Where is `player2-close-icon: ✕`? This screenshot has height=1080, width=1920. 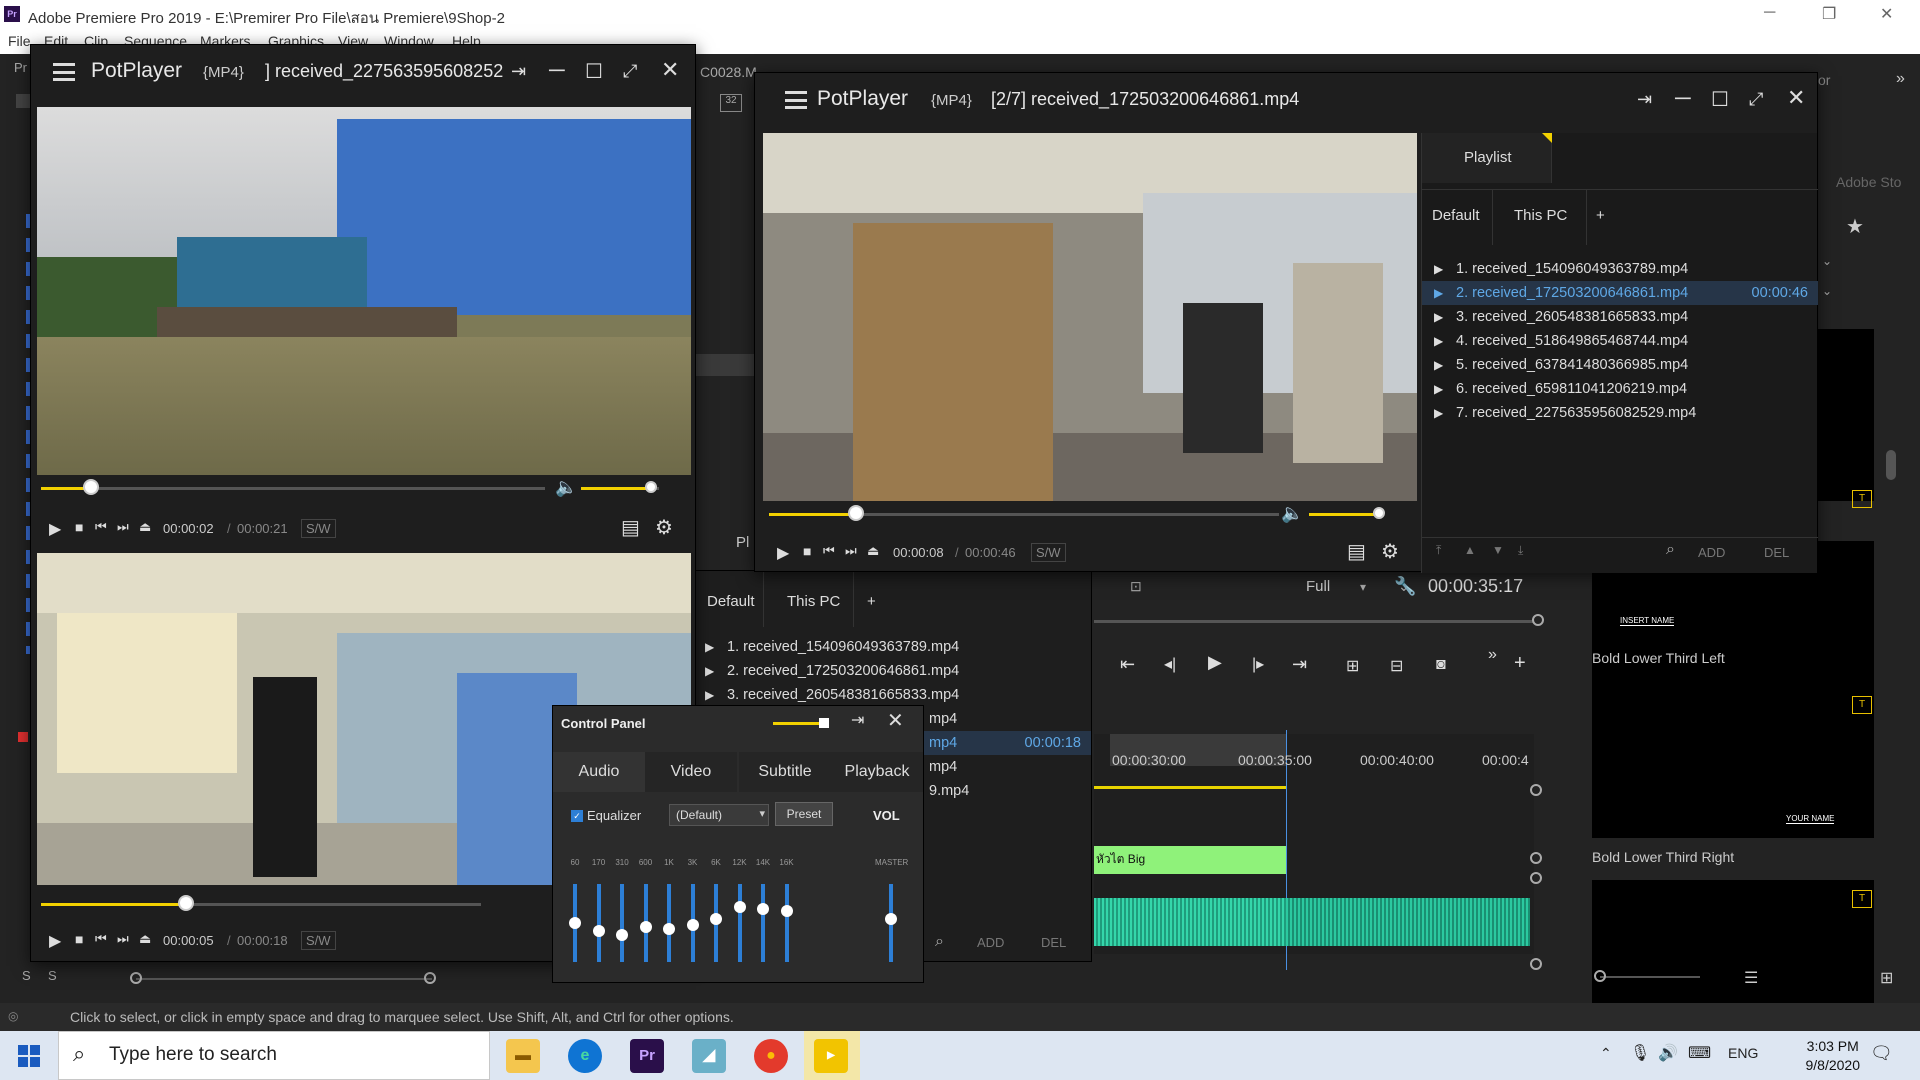
player2-close-icon: ✕ is located at coordinates (1796, 98).